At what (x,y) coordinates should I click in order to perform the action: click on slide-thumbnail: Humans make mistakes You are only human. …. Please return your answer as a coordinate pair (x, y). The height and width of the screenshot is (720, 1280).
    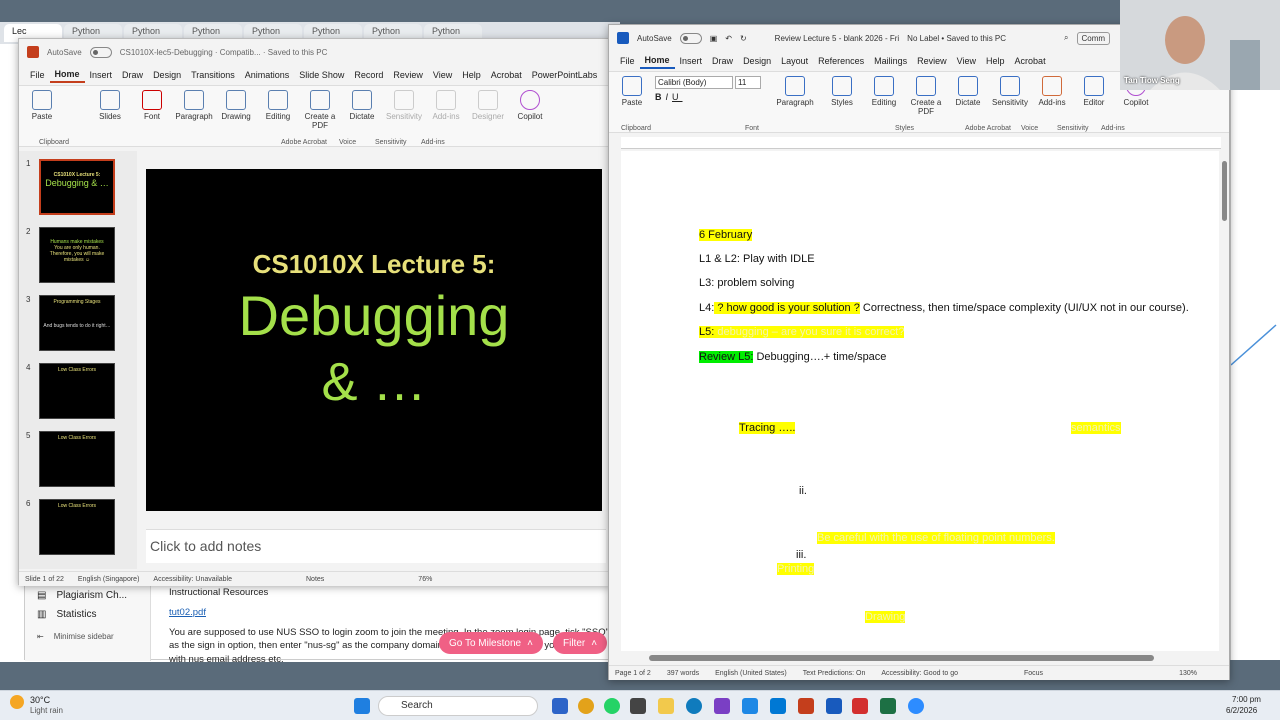
    Looking at the image, I should click on (77, 255).